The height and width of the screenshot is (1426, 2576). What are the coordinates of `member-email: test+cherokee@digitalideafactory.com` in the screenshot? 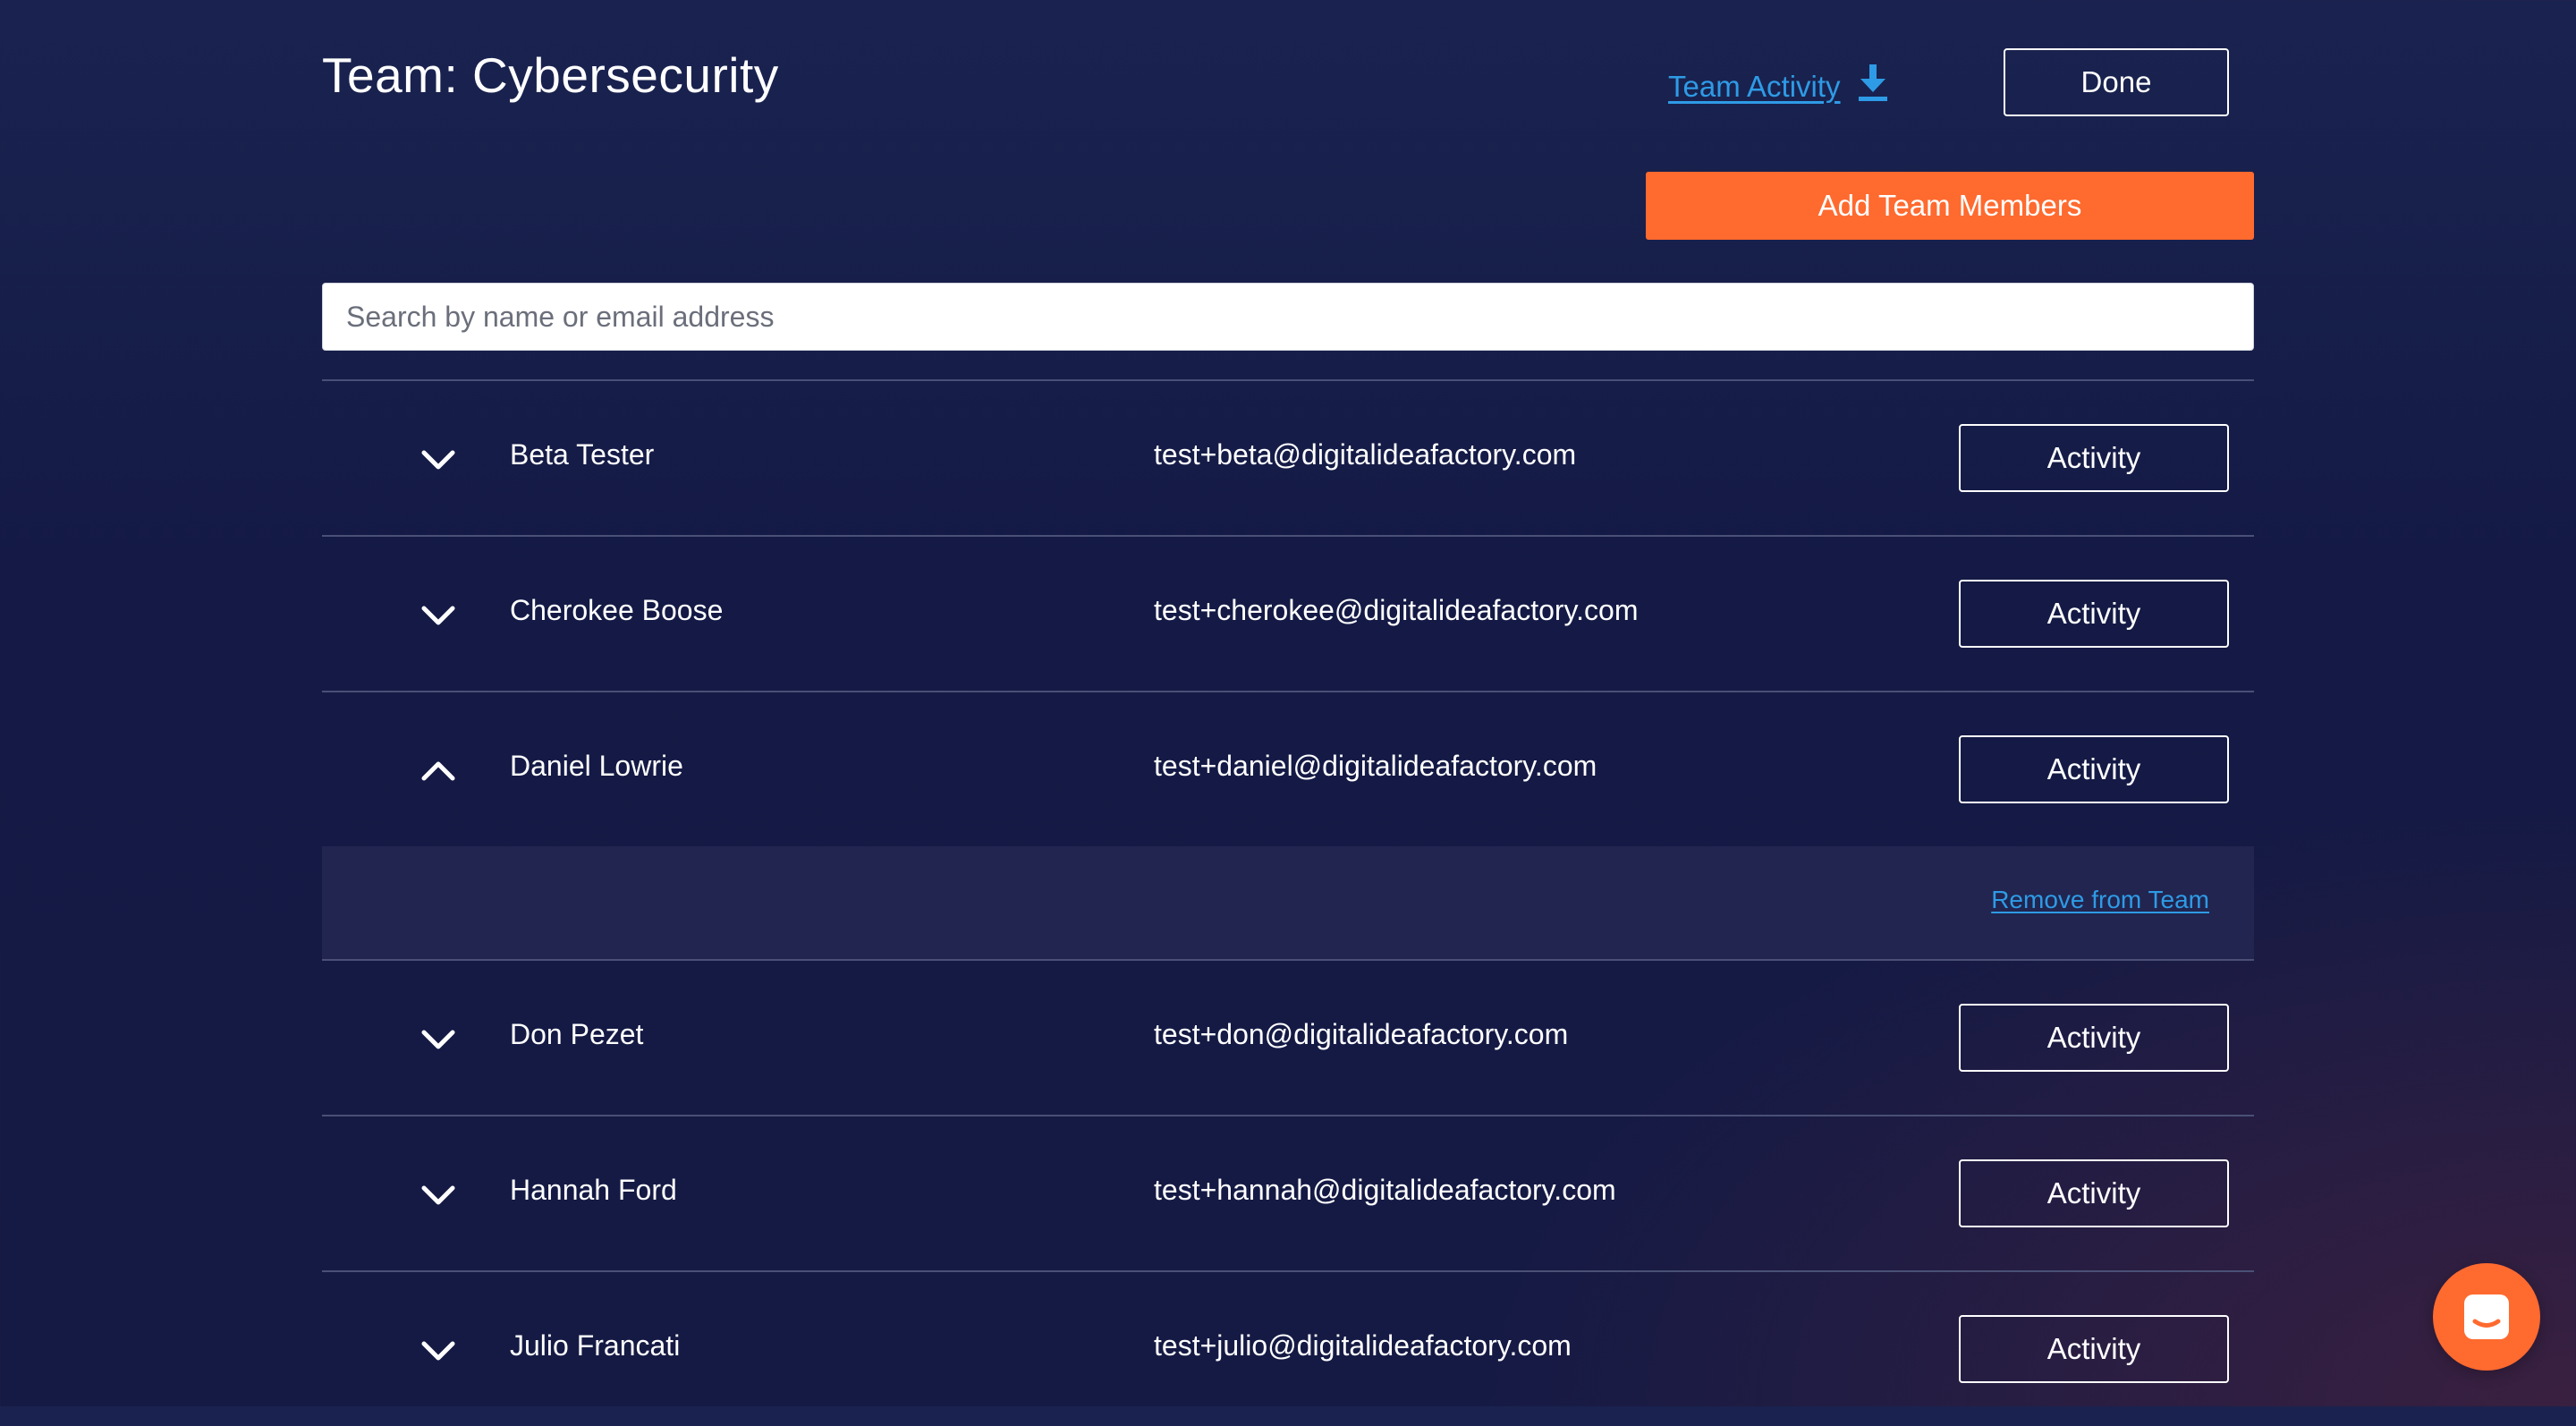 It's located at (1396, 610).